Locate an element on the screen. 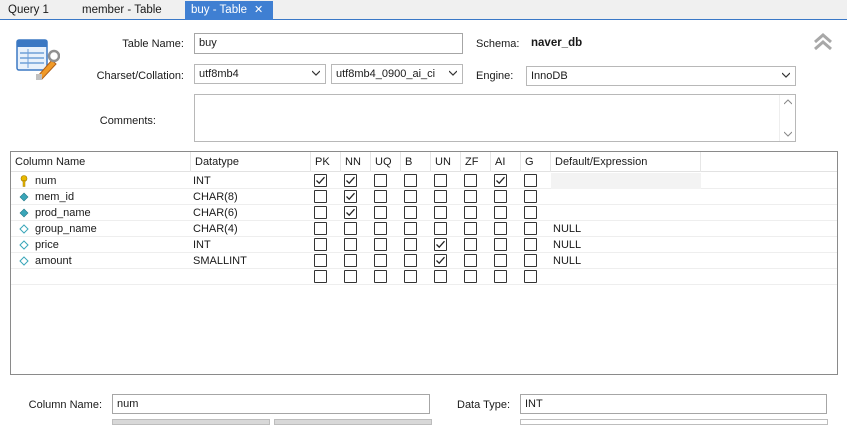  datatype-cell: SMALLINT is located at coordinates (220, 261).